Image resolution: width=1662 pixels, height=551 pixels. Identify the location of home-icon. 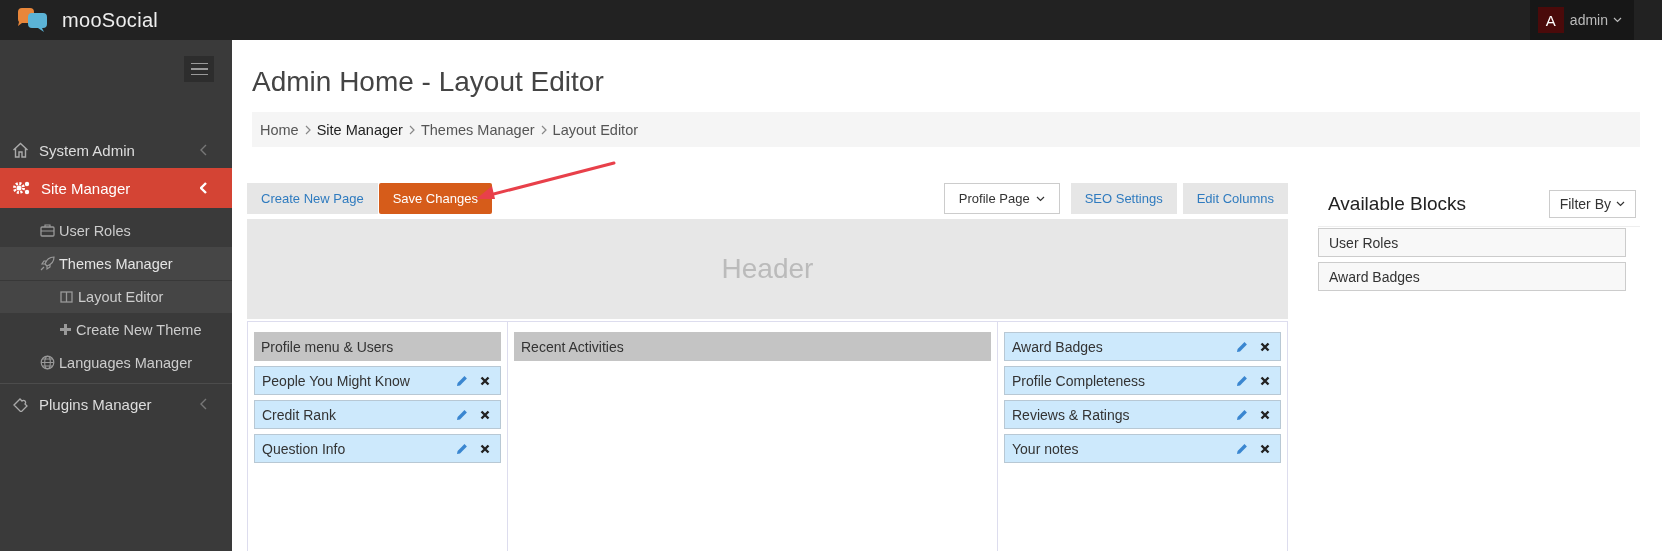
(20, 150).